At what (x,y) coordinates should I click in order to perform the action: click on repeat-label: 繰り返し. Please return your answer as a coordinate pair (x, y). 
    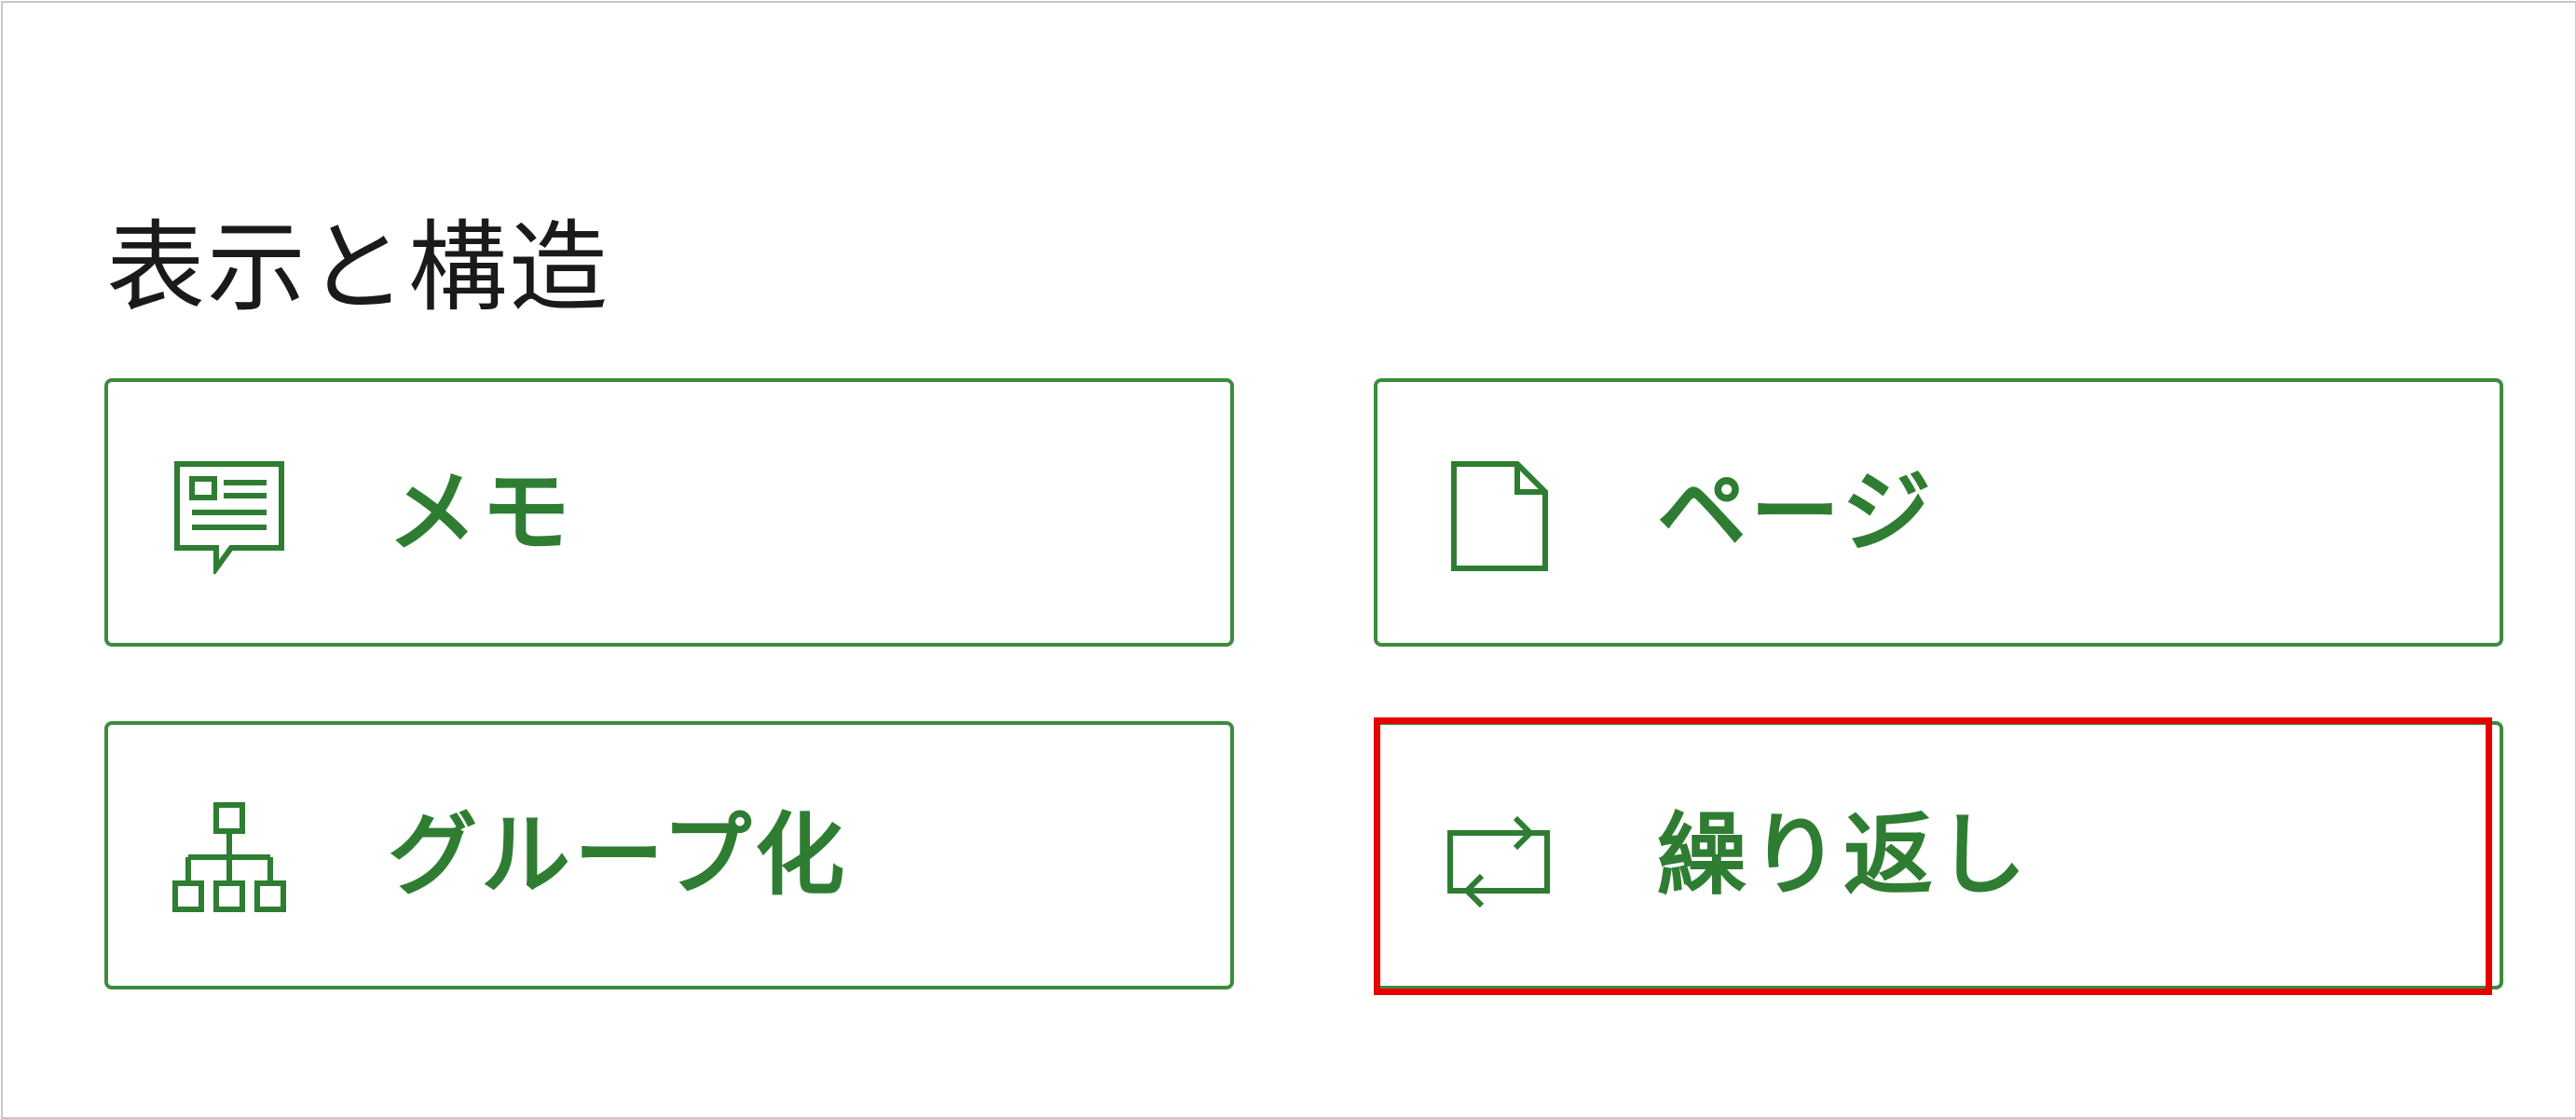
    Looking at the image, I should click on (1843, 855).